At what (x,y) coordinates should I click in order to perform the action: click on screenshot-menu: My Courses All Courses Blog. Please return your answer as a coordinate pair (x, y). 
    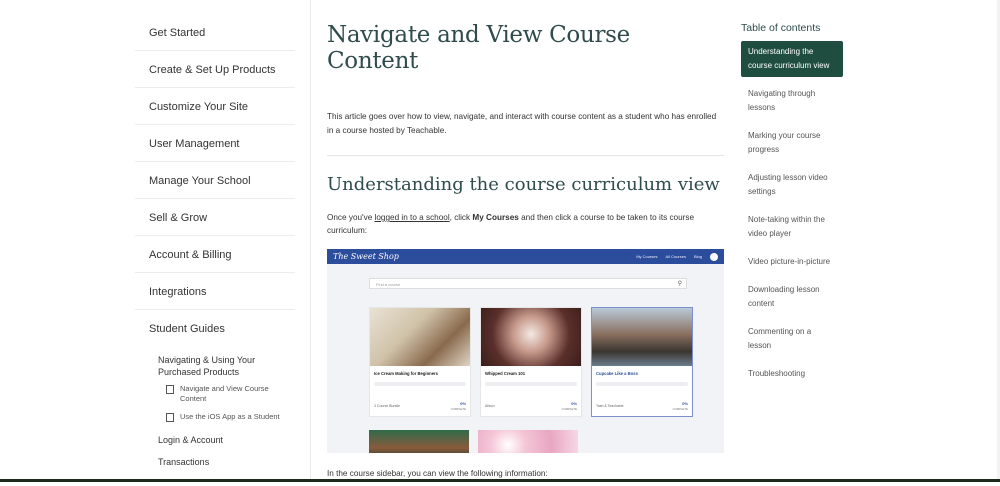
    Looking at the image, I should click on (677, 256).